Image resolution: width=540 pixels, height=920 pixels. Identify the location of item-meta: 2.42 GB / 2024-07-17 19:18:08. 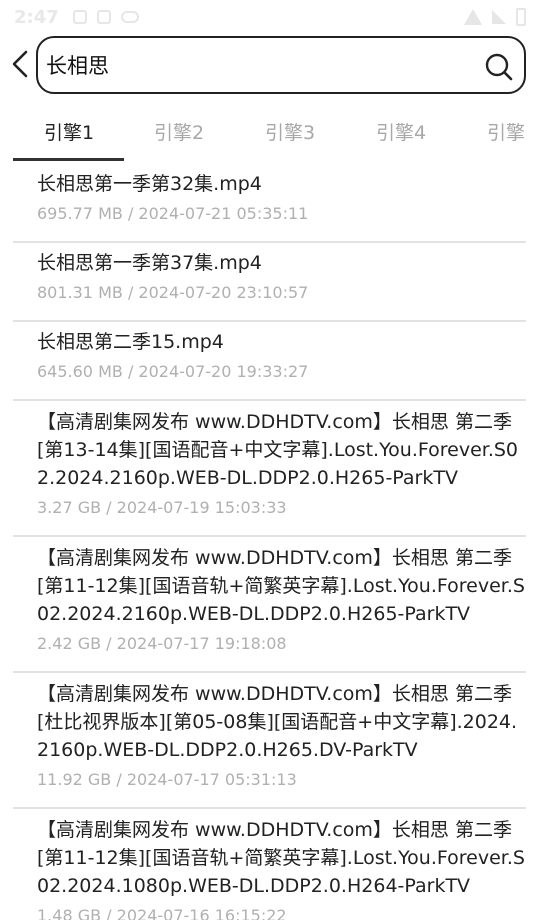
(162, 643).